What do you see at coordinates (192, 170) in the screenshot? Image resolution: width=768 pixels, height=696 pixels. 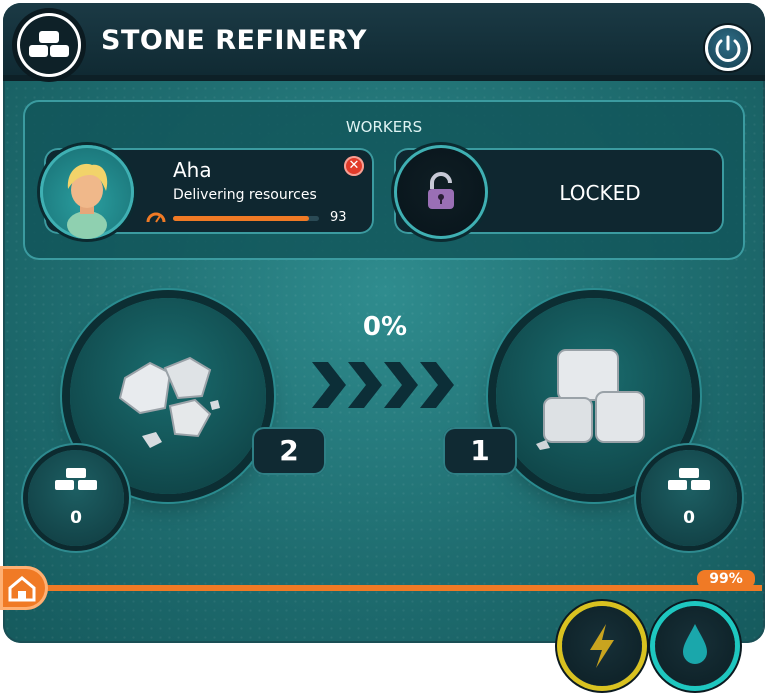 I see `worker-name: Aha` at bounding box center [192, 170].